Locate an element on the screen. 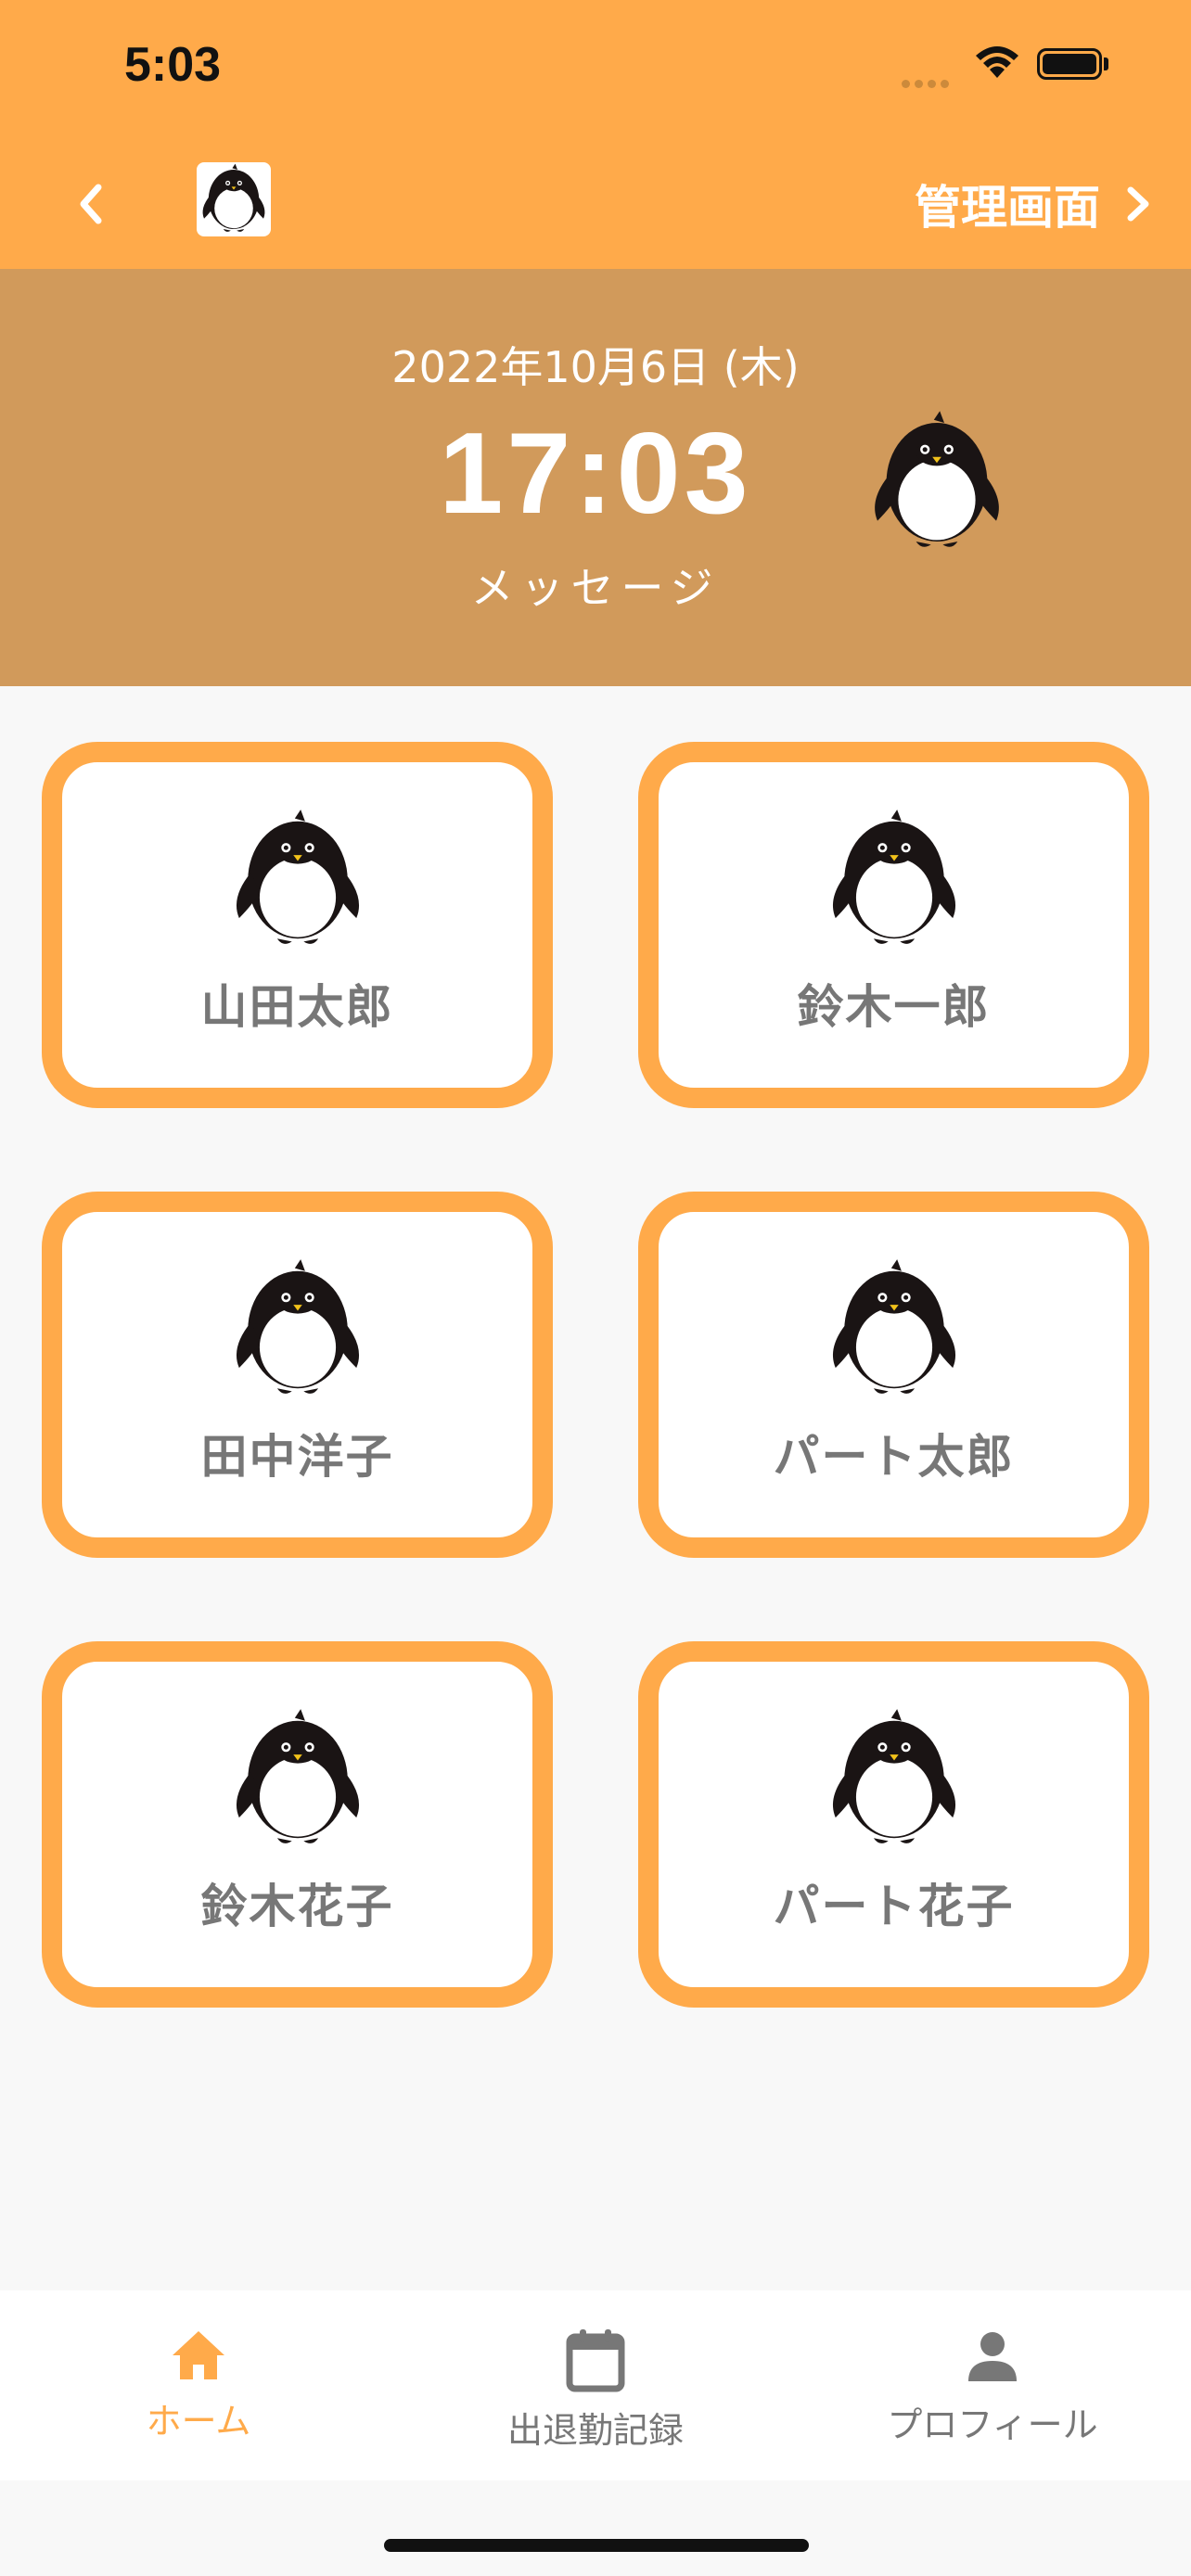 The height and width of the screenshot is (2576, 1191). tab-attendance-records: 出退勤記録 is located at coordinates (595, 2385).